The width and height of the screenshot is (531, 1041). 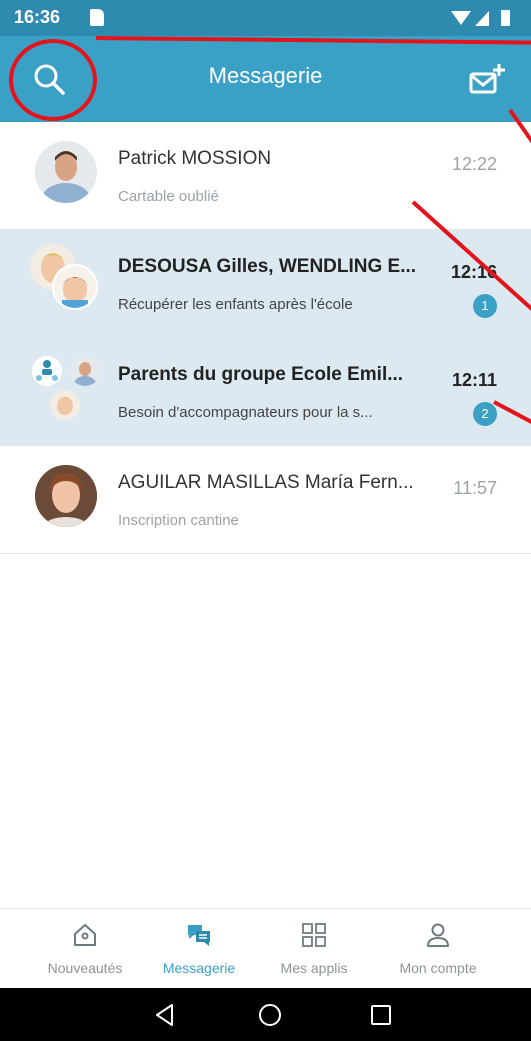 What do you see at coordinates (265, 18) in the screenshot?
I see `status-bar: 16:36` at bounding box center [265, 18].